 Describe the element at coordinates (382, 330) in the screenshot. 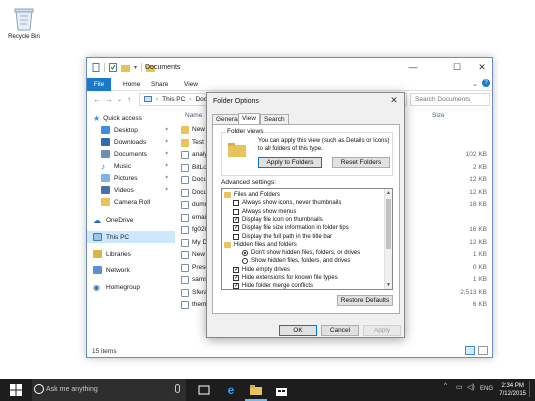

I see `apply-button: Apply` at that location.